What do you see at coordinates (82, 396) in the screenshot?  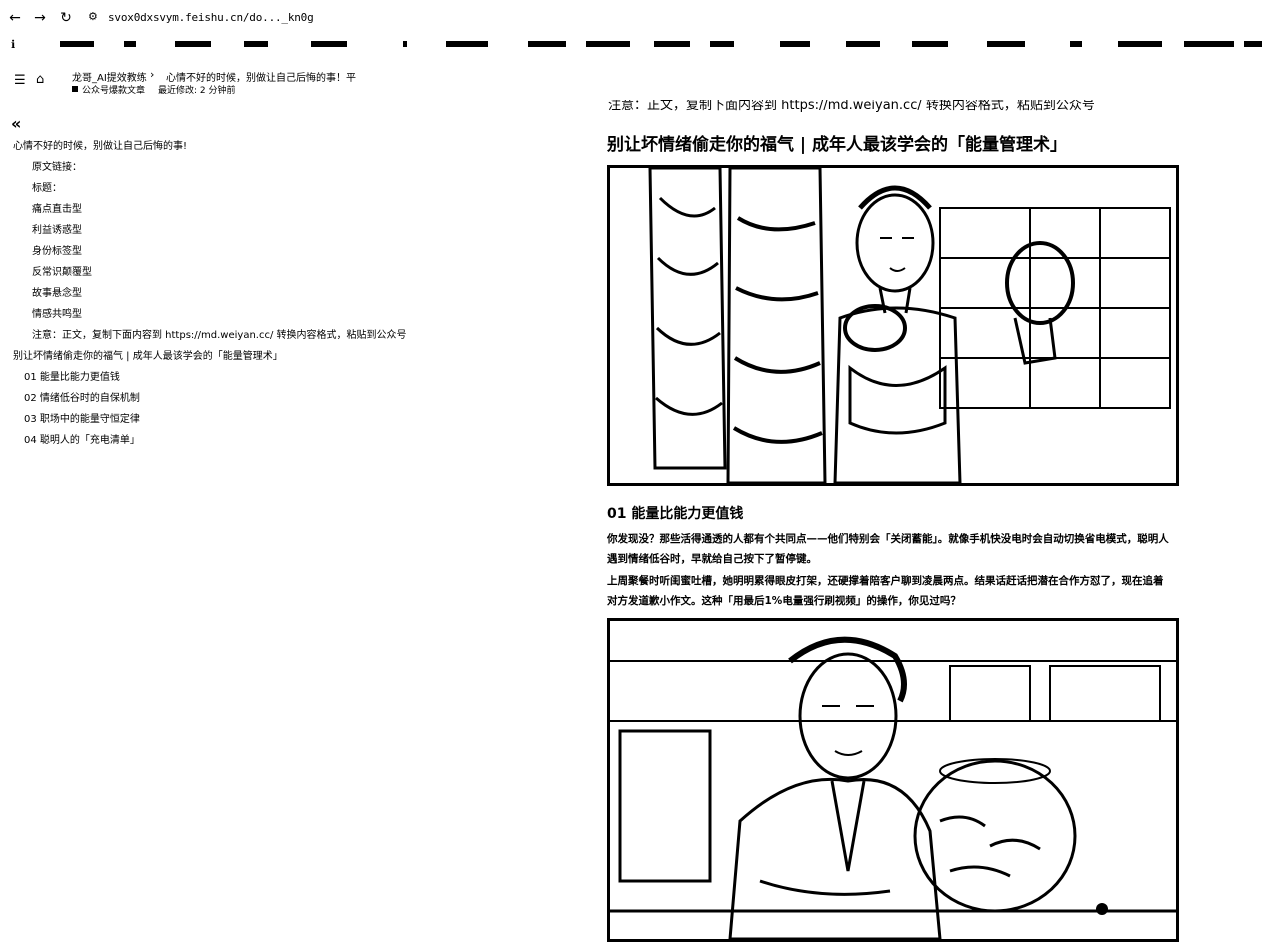 I see `outline-item: 02 情绪低谷时的自保机制` at bounding box center [82, 396].